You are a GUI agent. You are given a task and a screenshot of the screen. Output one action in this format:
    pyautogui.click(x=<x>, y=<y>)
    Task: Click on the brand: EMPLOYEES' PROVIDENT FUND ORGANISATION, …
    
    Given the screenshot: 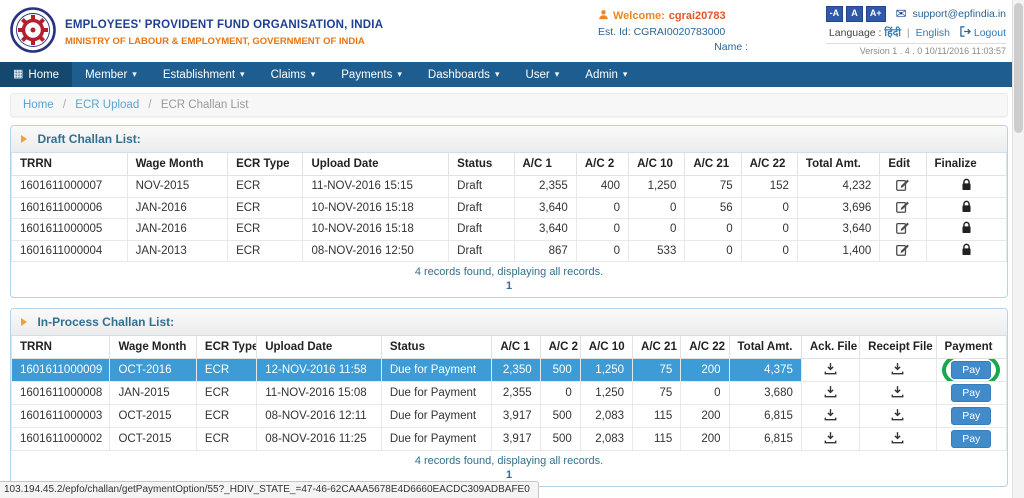 What is the action you would take?
    pyautogui.click(x=196, y=32)
    